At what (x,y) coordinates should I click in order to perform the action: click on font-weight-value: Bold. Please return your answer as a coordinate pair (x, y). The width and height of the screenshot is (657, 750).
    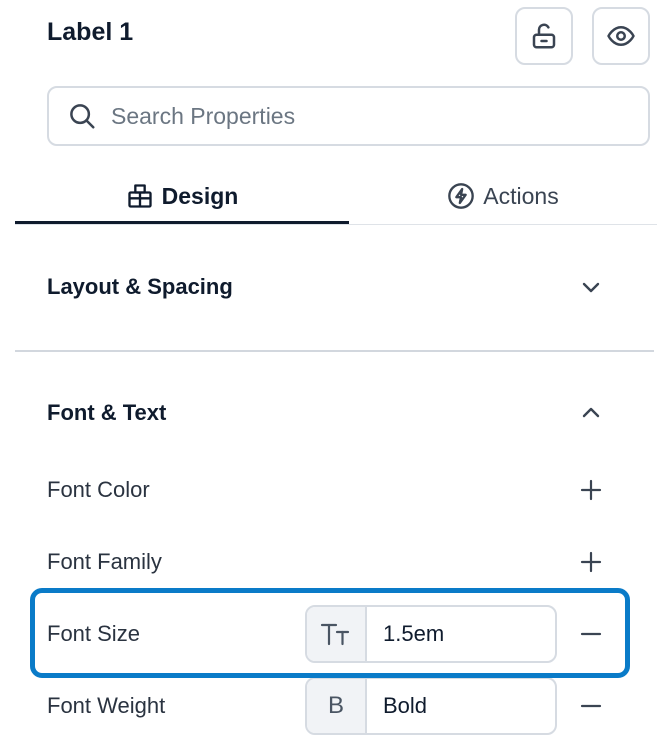
    Looking at the image, I should click on (461, 706).